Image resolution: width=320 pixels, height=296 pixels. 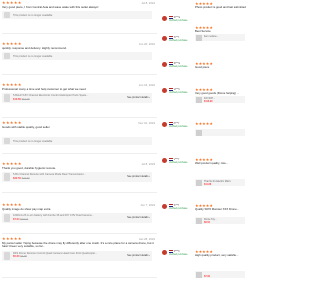 What do you see at coordinates (21, 219) in the screenshot?
I see `product-price: $7.04 $14.12` at bounding box center [21, 219].